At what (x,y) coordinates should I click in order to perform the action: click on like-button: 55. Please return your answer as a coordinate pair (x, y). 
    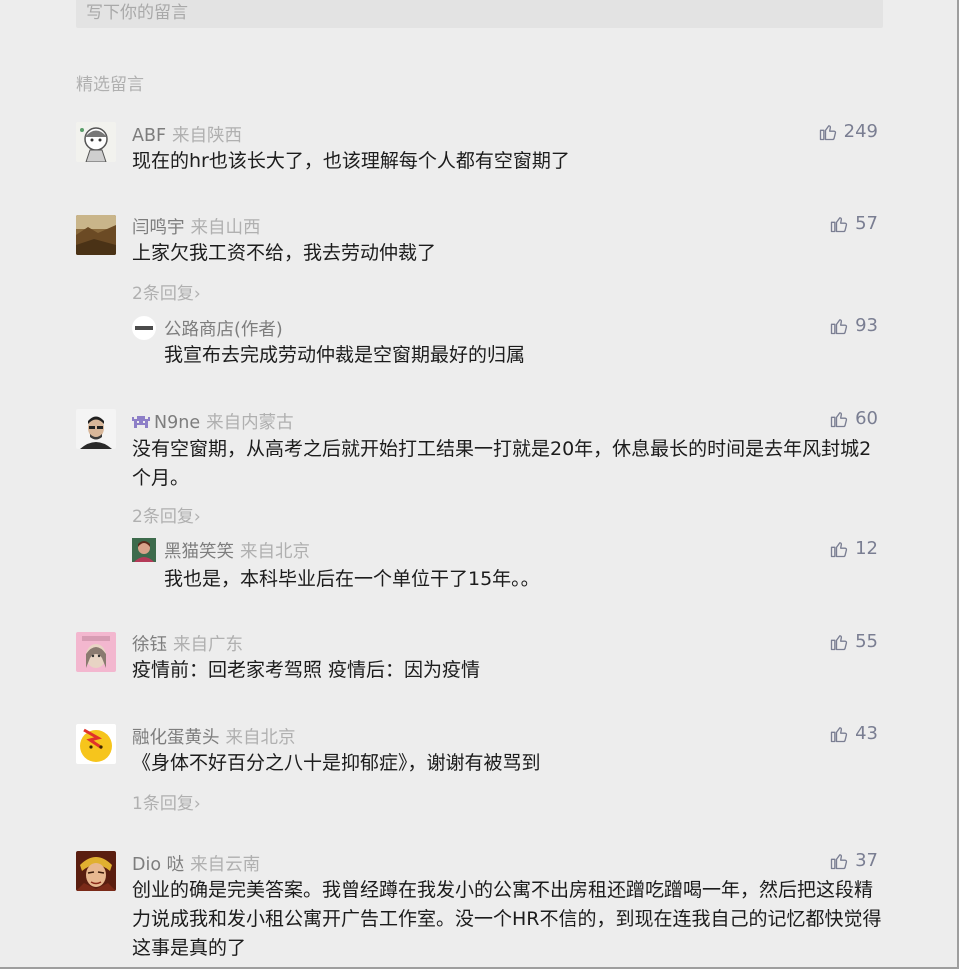
    Looking at the image, I should click on (853, 641).